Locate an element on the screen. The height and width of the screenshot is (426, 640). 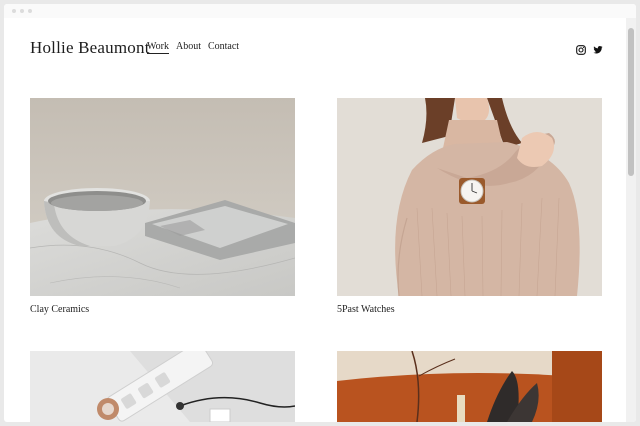
social-links is located at coordinates (589, 48).